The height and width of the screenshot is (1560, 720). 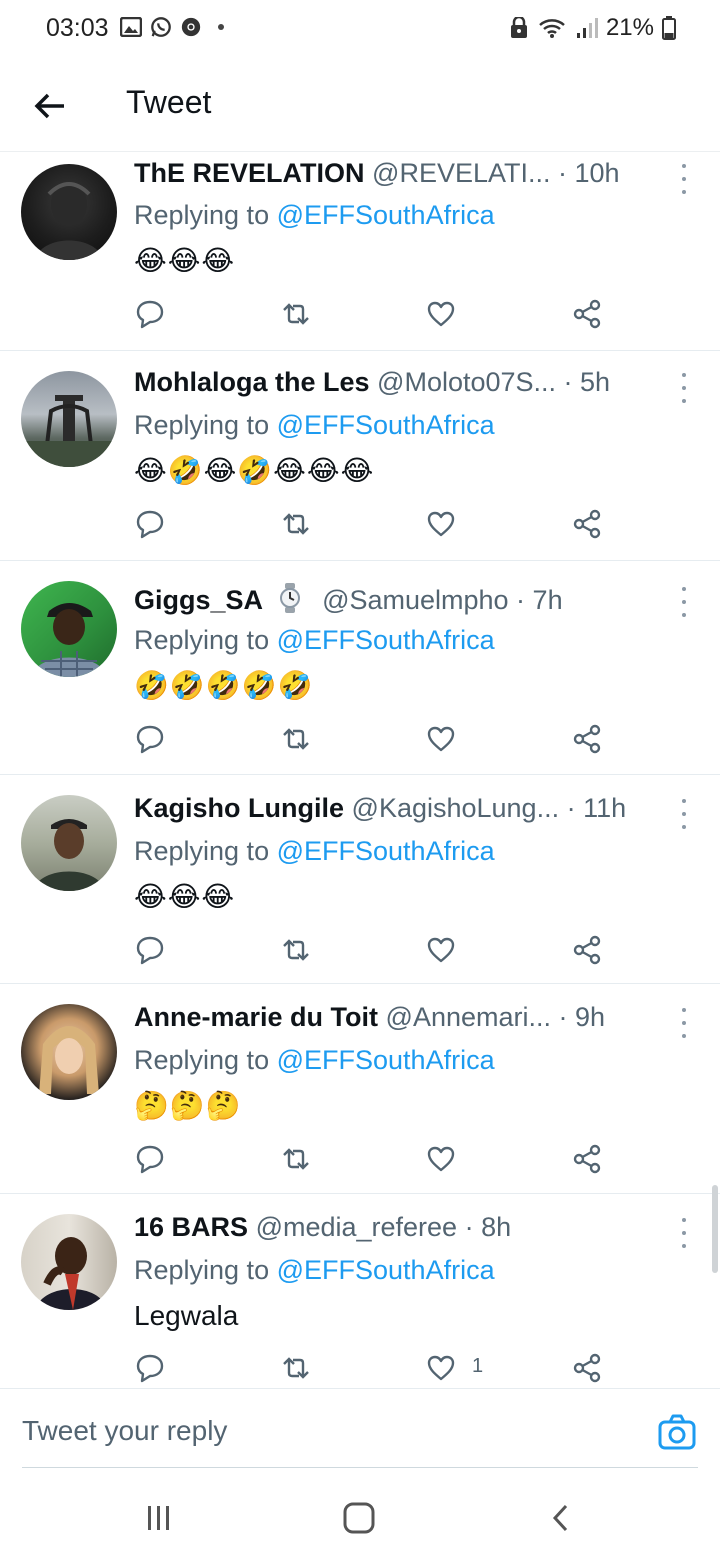 What do you see at coordinates (161, 27) in the screenshot?
I see `whatsapp-icon` at bounding box center [161, 27].